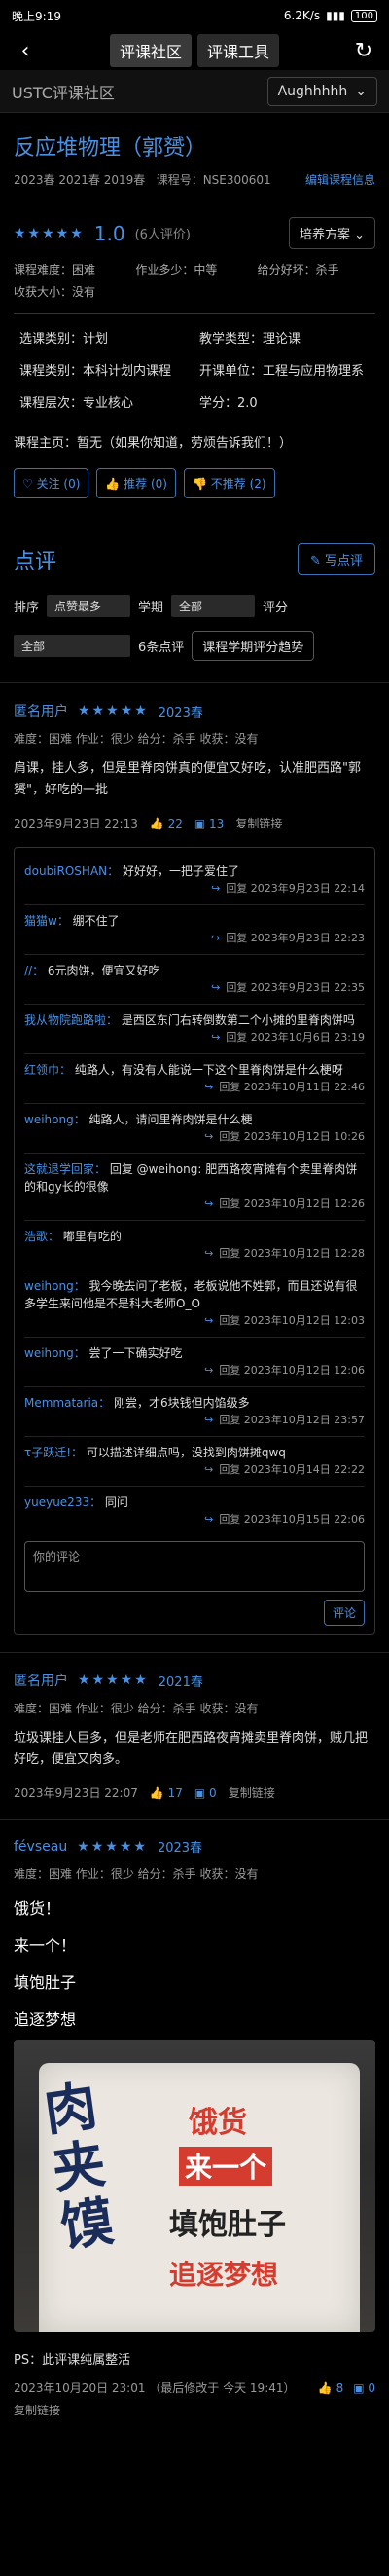  Describe the element at coordinates (110, 148) in the screenshot. I see `course-title: 反应堆物理（郭赟）` at that location.